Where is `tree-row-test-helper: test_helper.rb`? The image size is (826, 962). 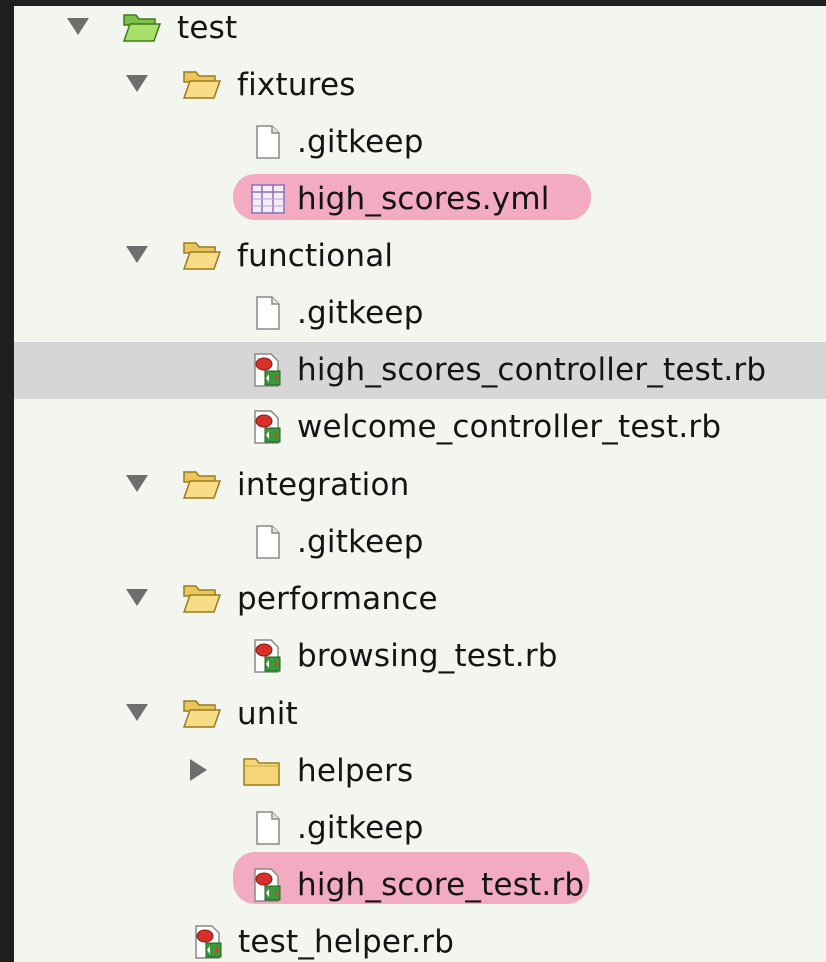 tree-row-test-helper: test_helper.rb is located at coordinates (420, 938).